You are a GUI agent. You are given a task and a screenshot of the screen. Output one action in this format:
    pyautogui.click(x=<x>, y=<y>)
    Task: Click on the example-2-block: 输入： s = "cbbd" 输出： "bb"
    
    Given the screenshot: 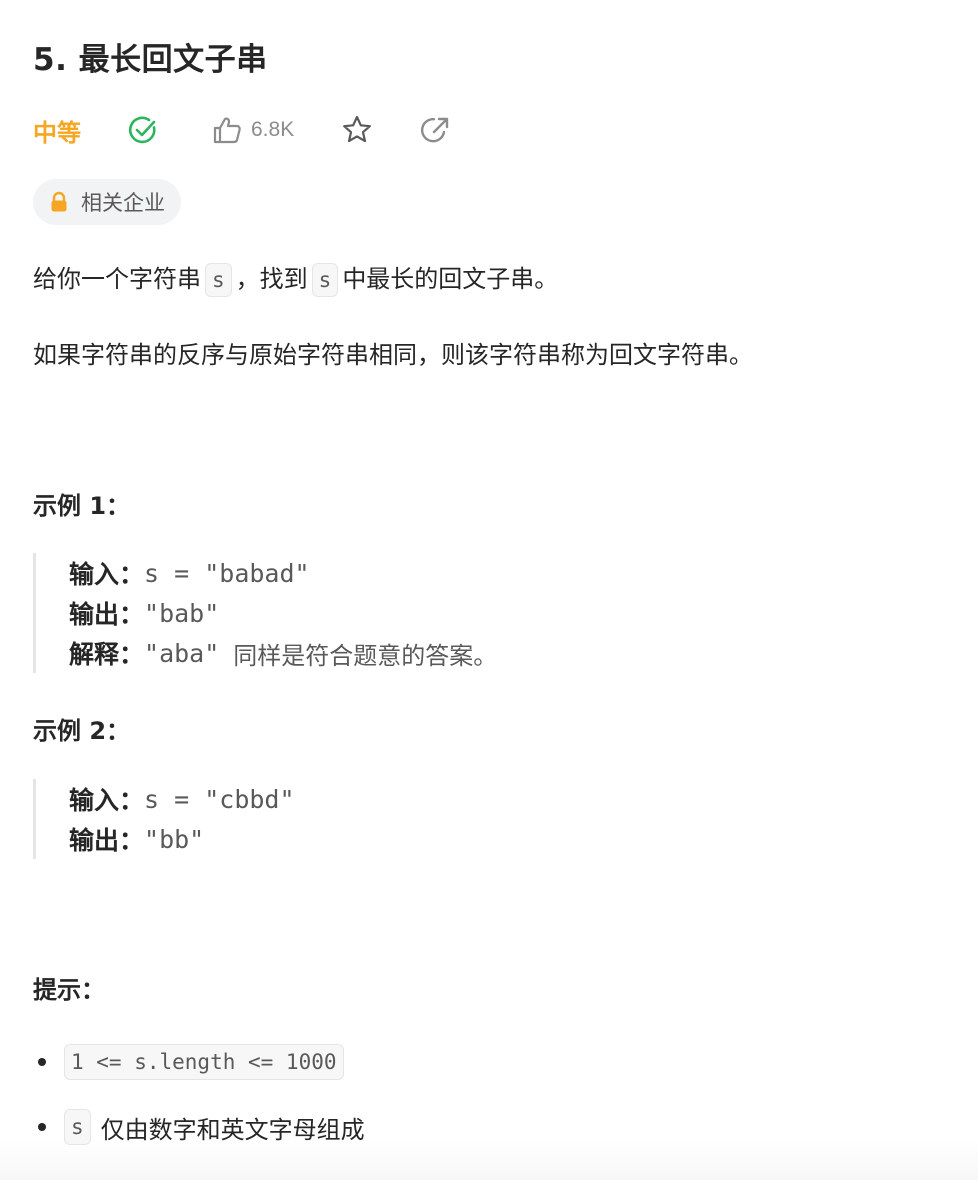 What is the action you would take?
    pyautogui.click(x=164, y=819)
    